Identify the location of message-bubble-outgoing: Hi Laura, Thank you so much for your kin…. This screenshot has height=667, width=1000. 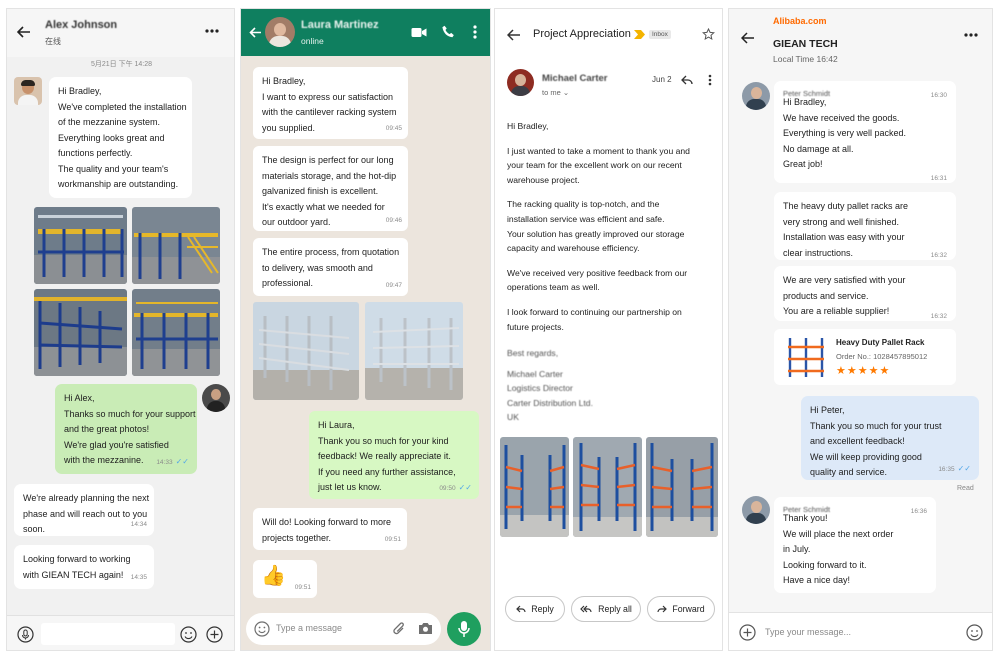
(394, 455).